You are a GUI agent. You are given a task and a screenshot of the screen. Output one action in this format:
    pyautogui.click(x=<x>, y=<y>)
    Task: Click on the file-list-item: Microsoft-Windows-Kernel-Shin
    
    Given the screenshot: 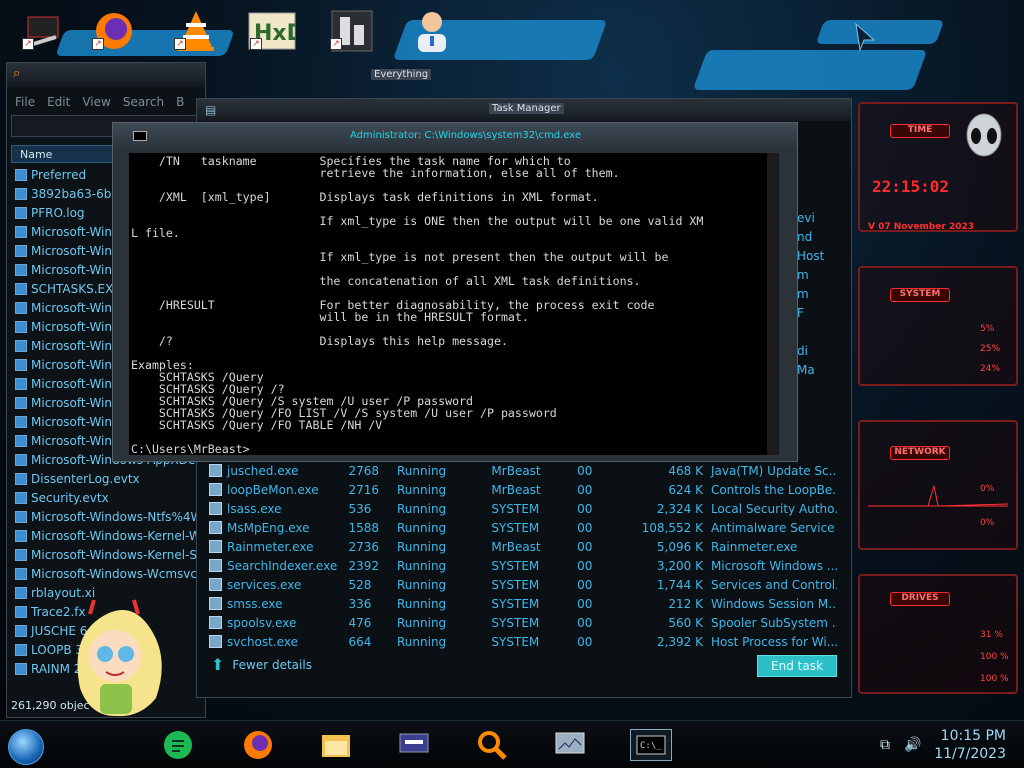 What is the action you would take?
    pyautogui.click(x=106, y=554)
    